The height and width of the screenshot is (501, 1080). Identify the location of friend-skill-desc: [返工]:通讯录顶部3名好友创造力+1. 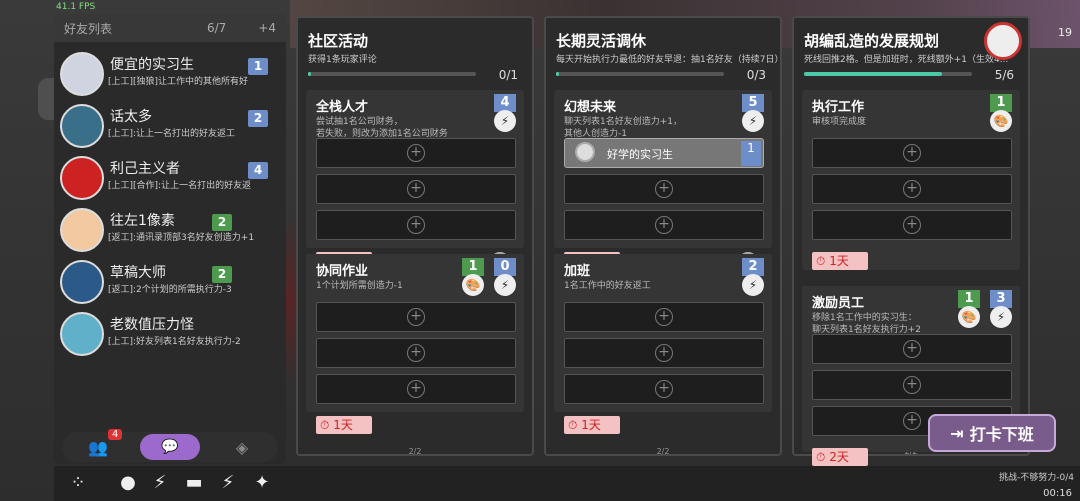
(181, 238).